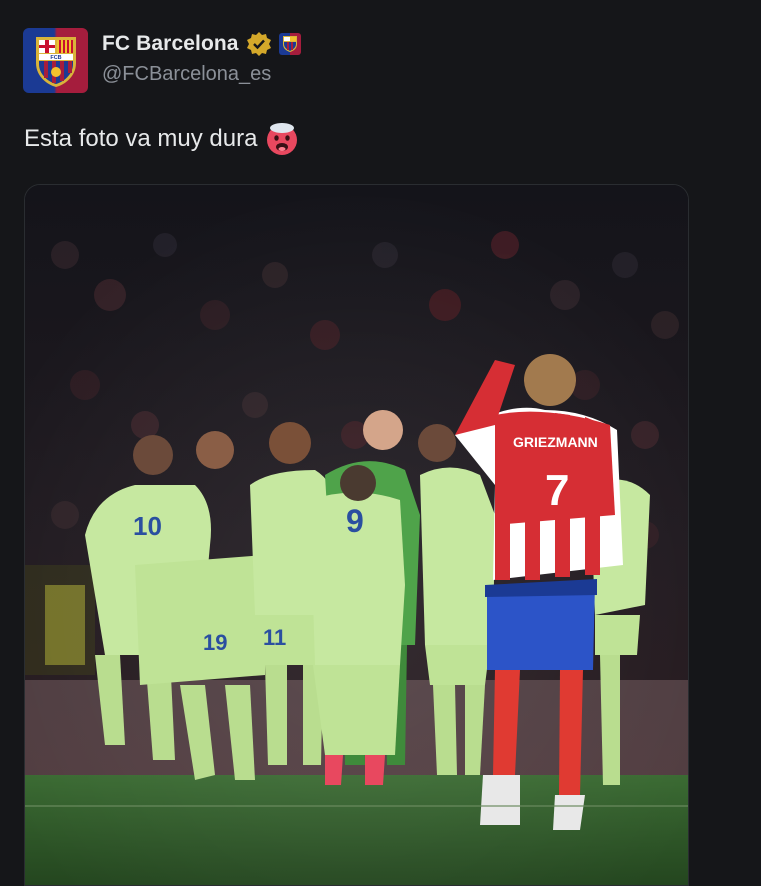 This screenshot has width=761, height=886. What do you see at coordinates (147, 526) in the screenshot?
I see `jersey-number-left: 10` at bounding box center [147, 526].